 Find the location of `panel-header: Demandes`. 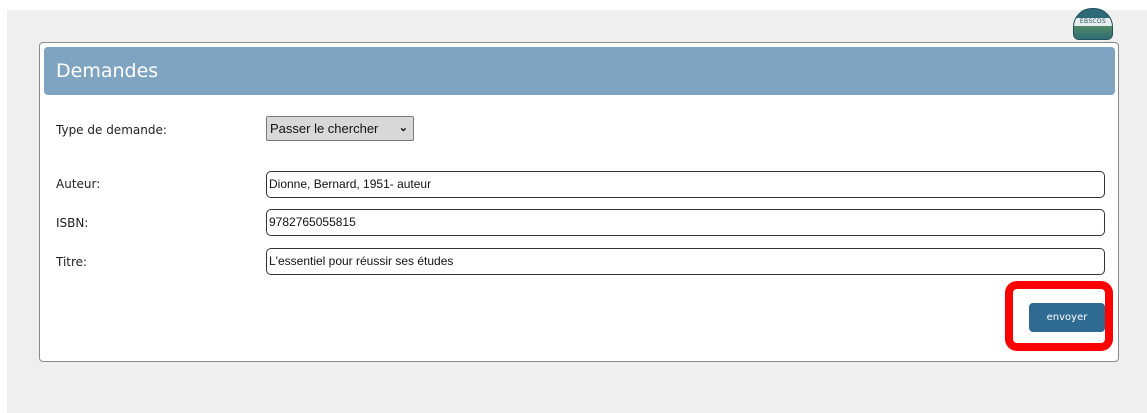

panel-header: Demandes is located at coordinates (579, 71).